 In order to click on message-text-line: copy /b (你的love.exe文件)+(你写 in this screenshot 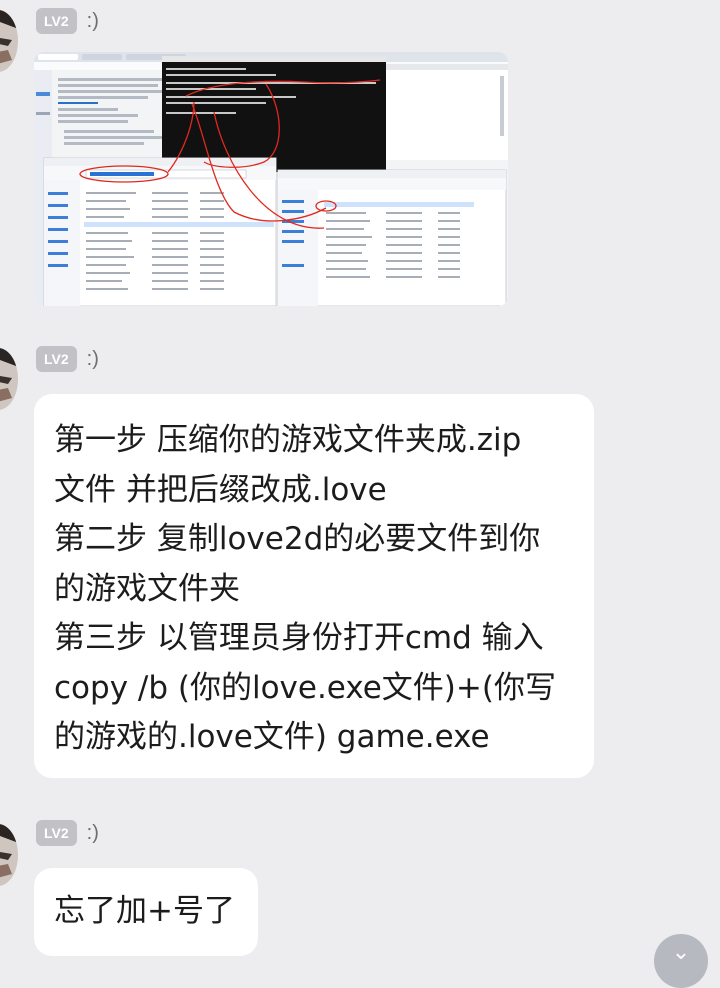, I will do `click(305, 687)`.